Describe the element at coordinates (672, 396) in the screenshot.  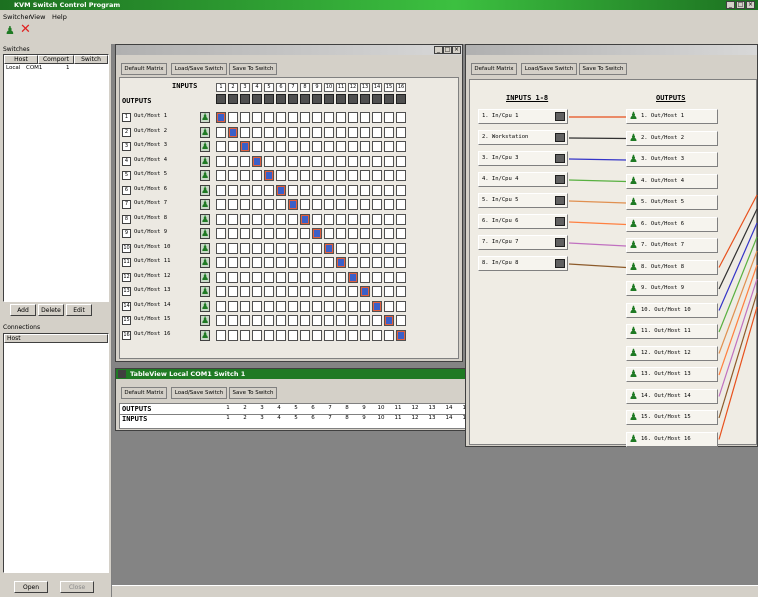
I see `graph-output-node: ♟ 14. Out/Host 14` at that location.